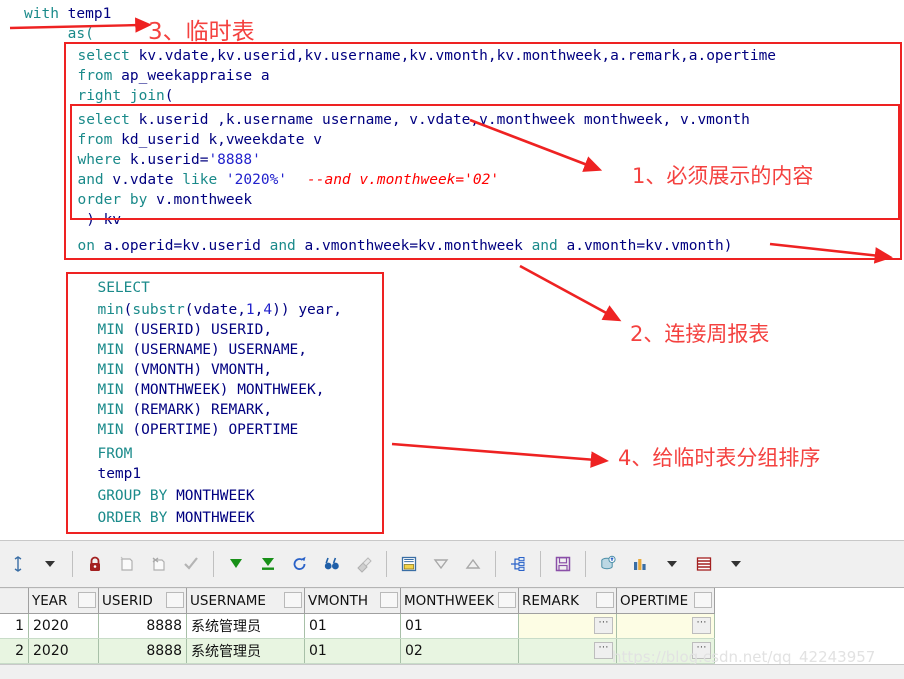 Image resolution: width=904 pixels, height=679 pixels. What do you see at coordinates (518, 564) in the screenshot?
I see `explain-plan-icon` at bounding box center [518, 564].